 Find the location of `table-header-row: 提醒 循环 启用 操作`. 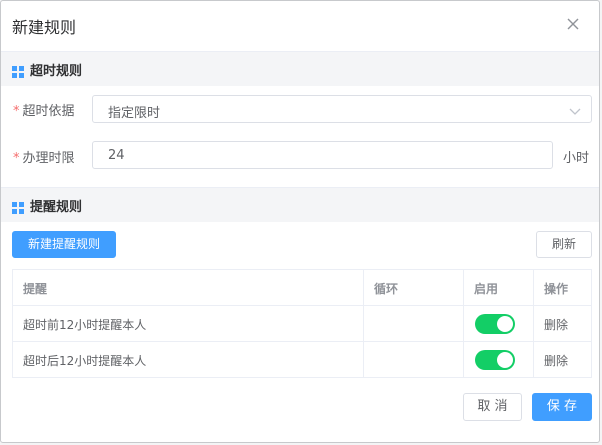

table-header-row: 提醒 循环 启用 操作 is located at coordinates (302, 288).